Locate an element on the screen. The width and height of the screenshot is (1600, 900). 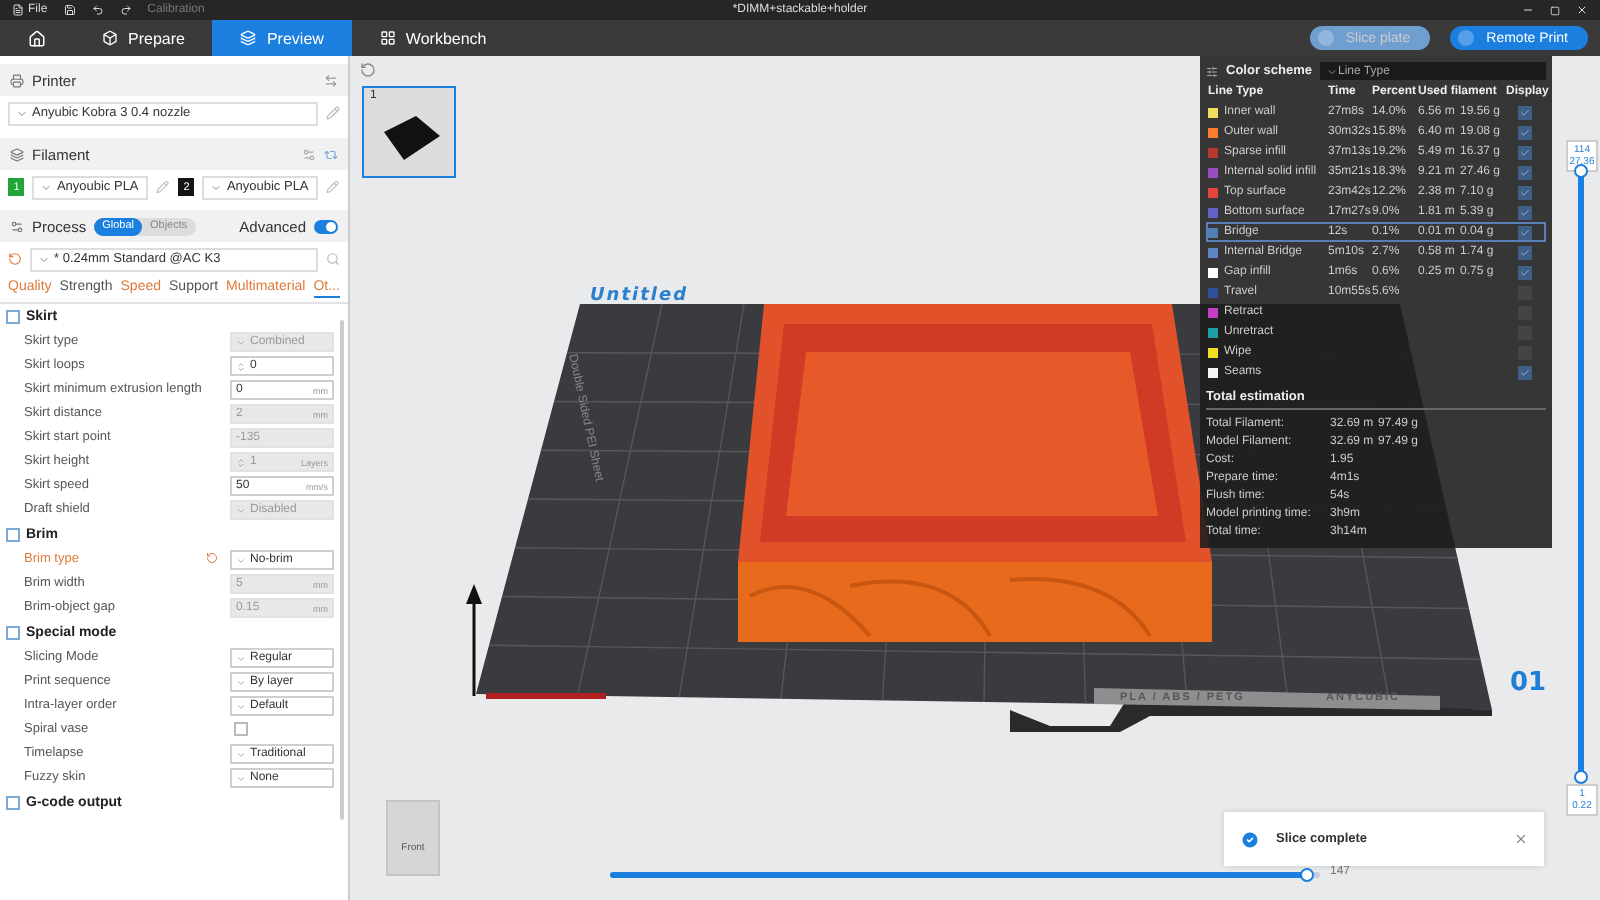
grid-icon is located at coordinates (387, 38).